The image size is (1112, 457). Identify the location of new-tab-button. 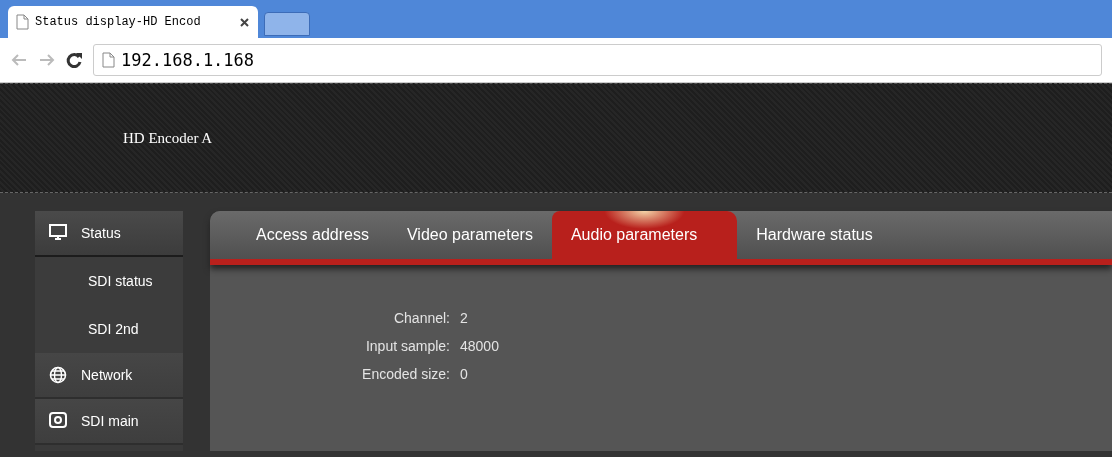
(287, 24).